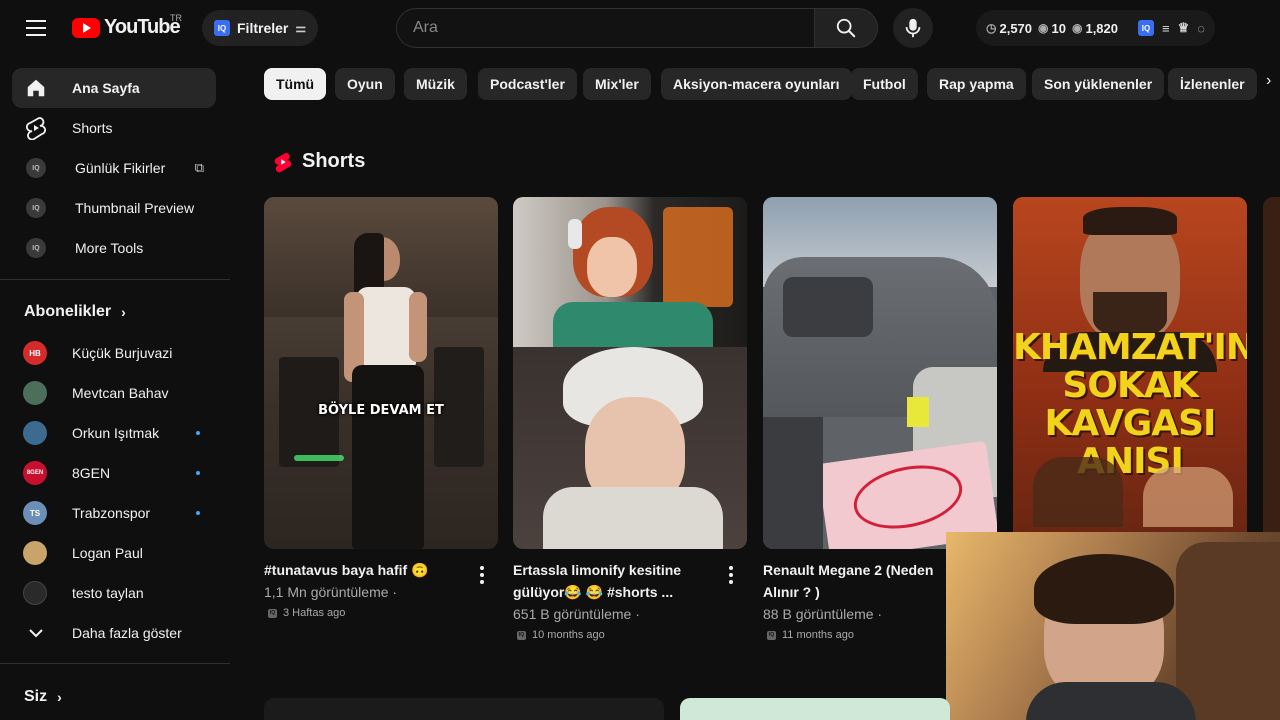 Image resolution: width=1280 pixels, height=720 pixels. I want to click on youtube-logo: YouTube TR, so click(127, 26).